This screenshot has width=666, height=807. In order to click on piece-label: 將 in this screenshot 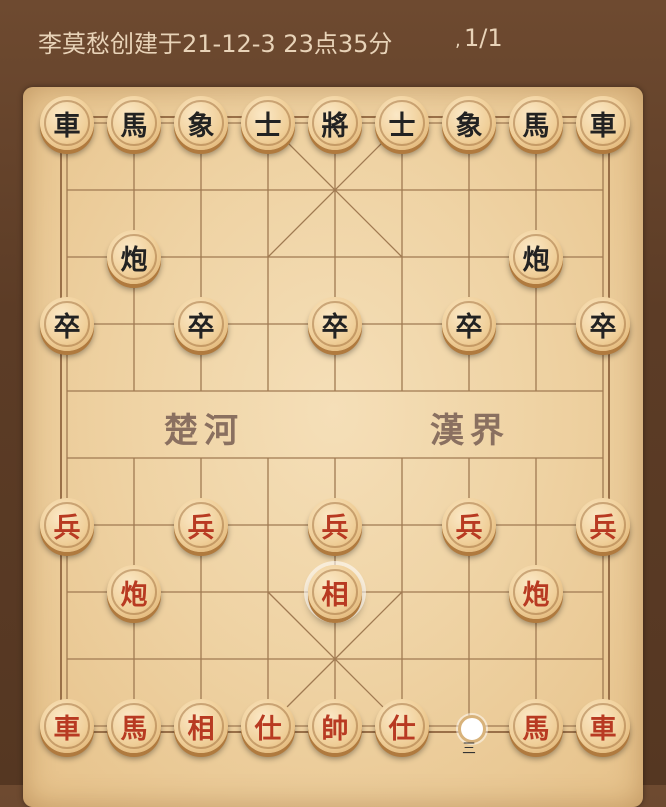, I will do `click(335, 123)`.